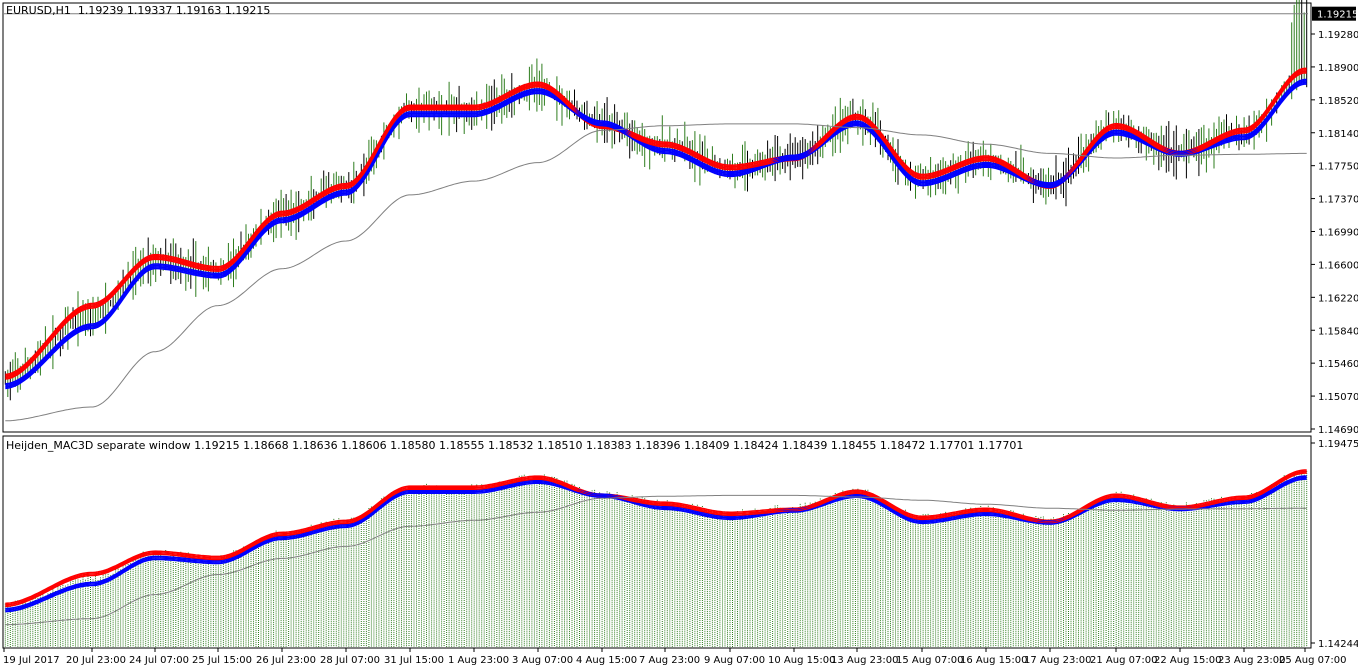 Image resolution: width=1358 pixels, height=670 pixels. Describe the element at coordinates (1338, 68) in the screenshot. I see `y-tick-label: 1.18900` at that location.